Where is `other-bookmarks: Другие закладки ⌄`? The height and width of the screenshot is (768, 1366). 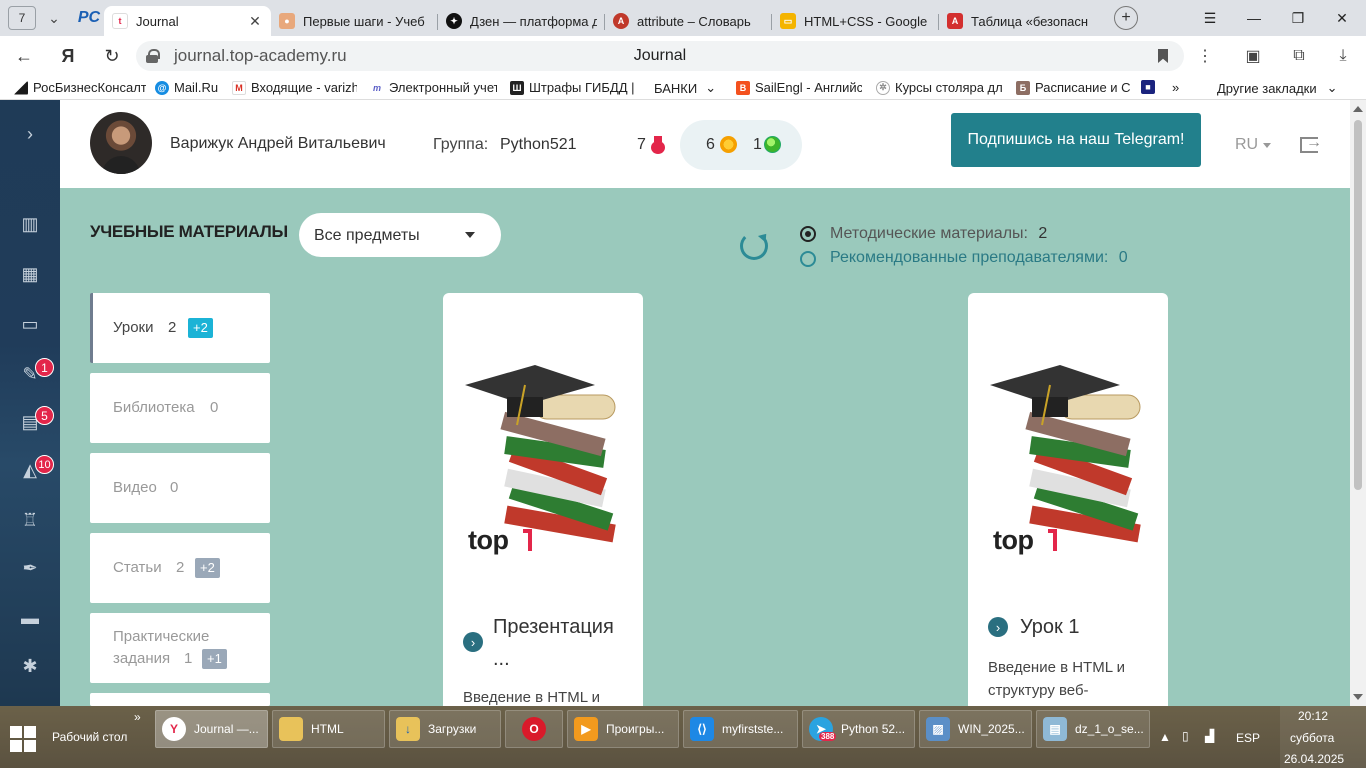
other-bookmarks: Другие закладки ⌄ is located at coordinates (1277, 88).